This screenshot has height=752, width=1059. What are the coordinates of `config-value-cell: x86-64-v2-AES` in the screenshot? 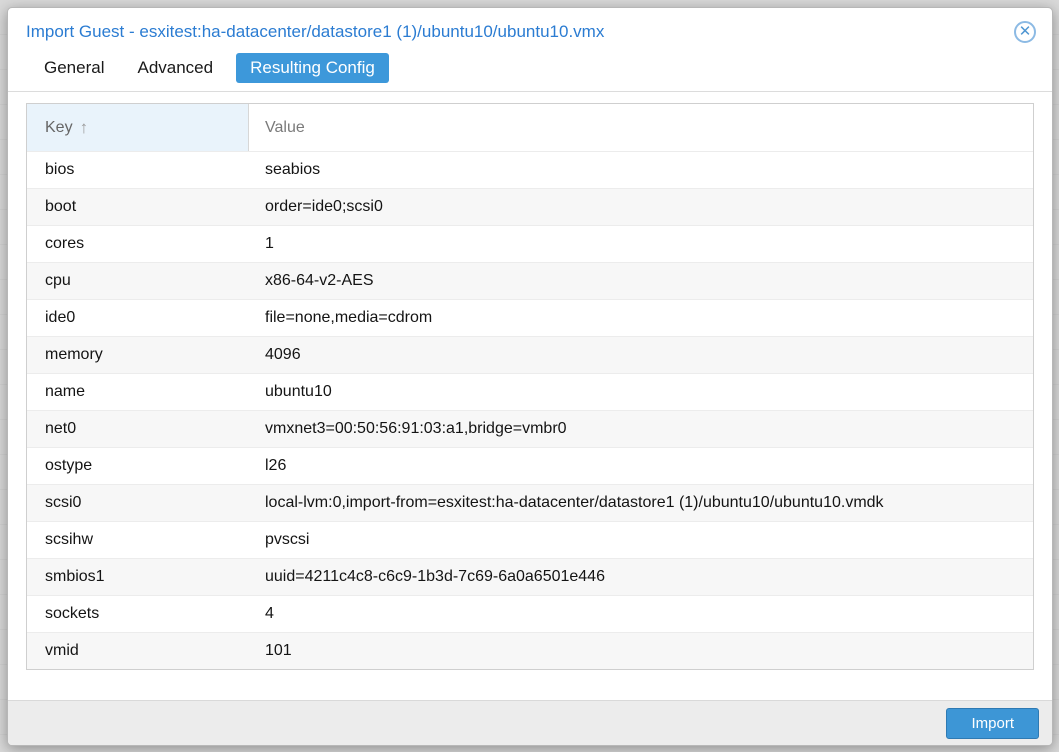 It's located at (319, 280).